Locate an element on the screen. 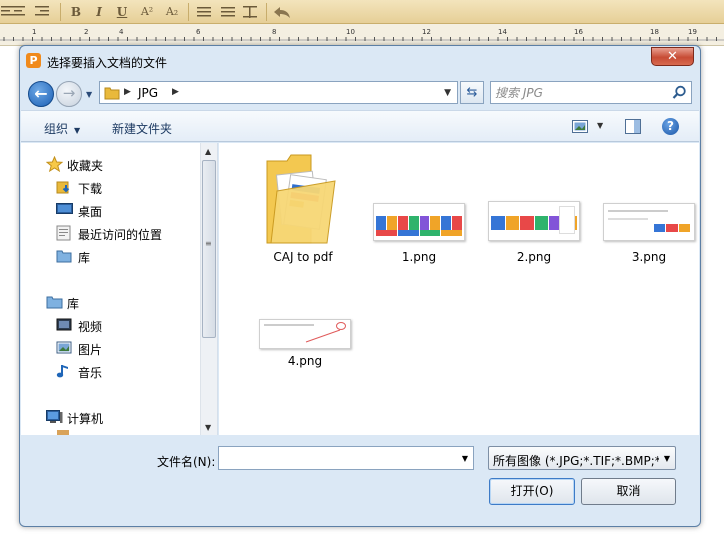 The height and width of the screenshot is (542, 724). nav-item-label: 下载 is located at coordinates (90, 189).